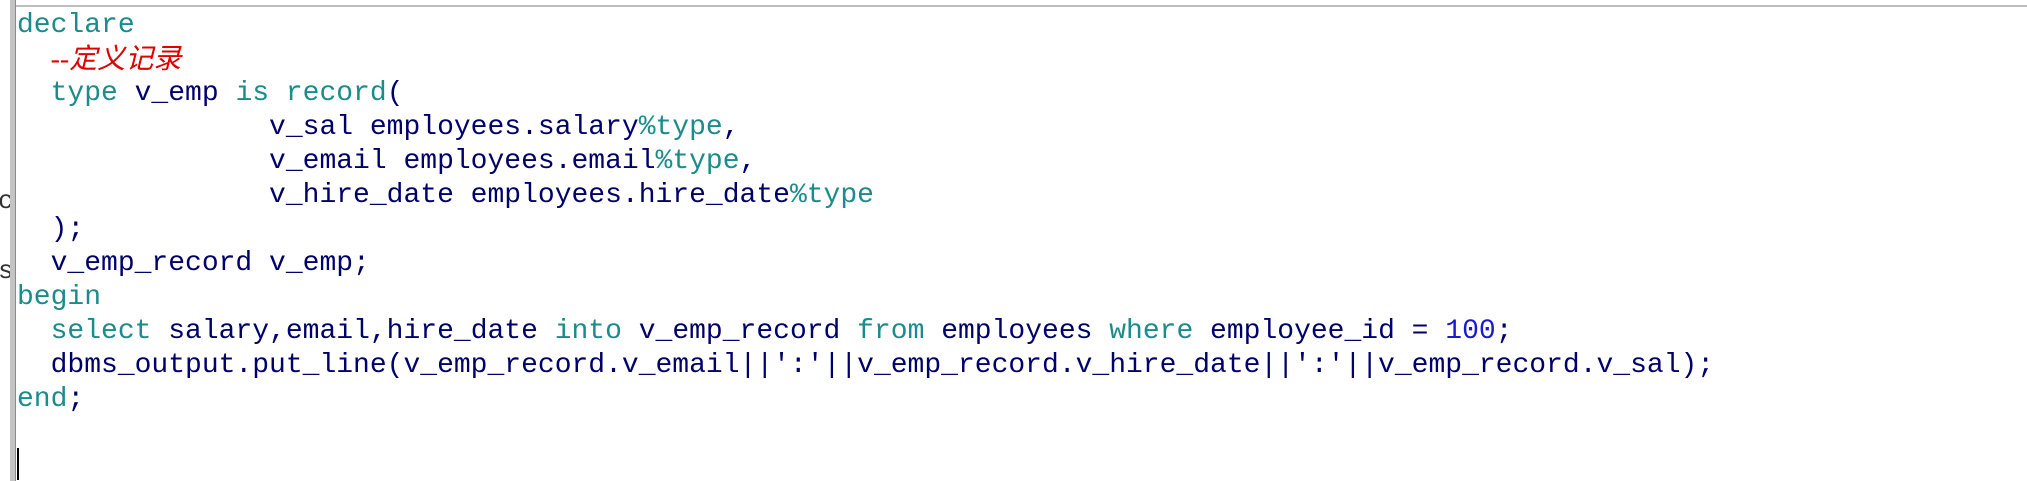 The width and height of the screenshot is (2027, 481). Describe the element at coordinates (1151, 331) in the screenshot. I see `code-keyword: where` at that location.